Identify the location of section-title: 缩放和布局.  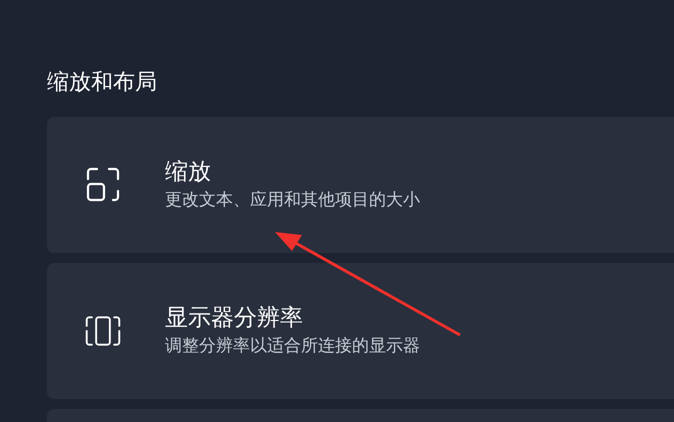
(102, 83).